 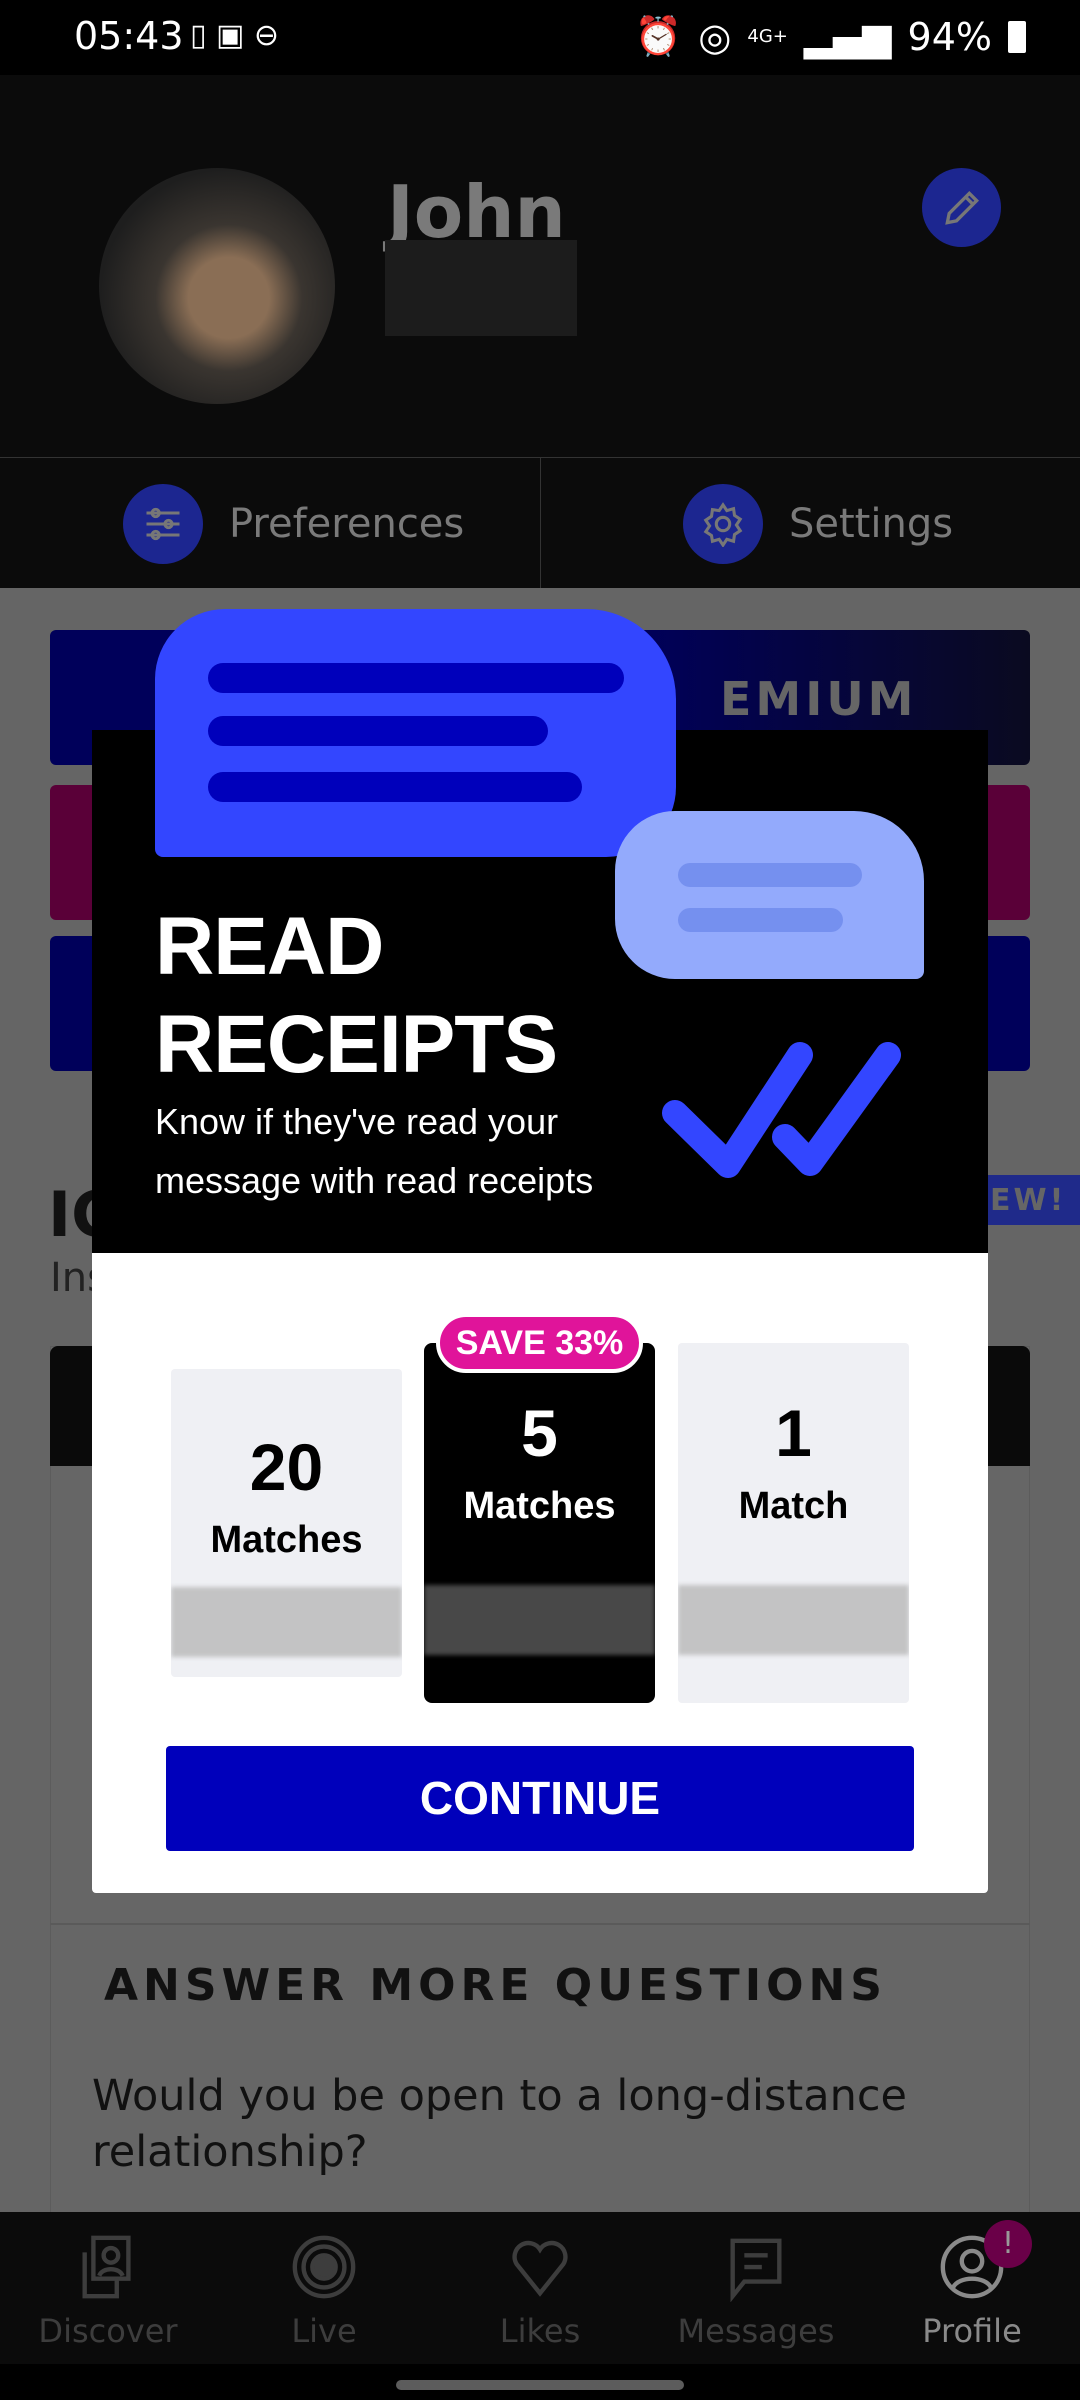 I want to click on tab-label: Settings, so click(x=871, y=523).